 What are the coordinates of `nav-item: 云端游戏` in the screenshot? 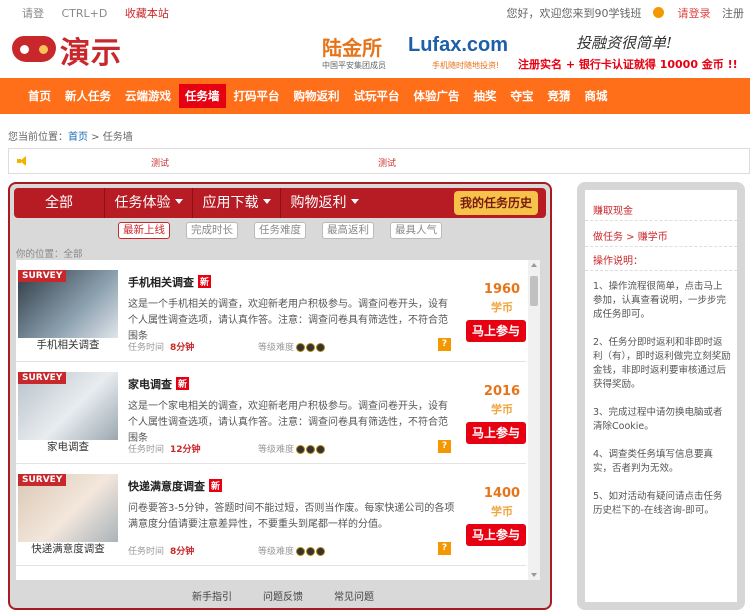 It's located at (148, 96).